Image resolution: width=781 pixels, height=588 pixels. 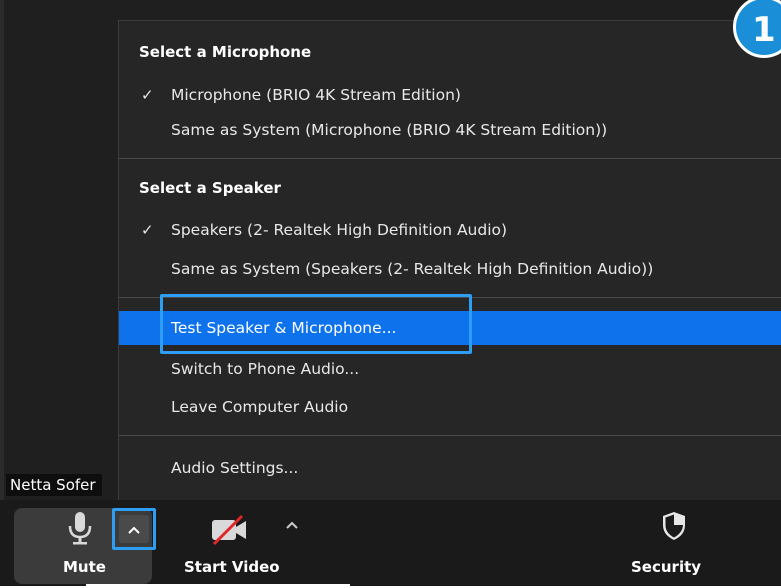 What do you see at coordinates (225, 52) in the screenshot?
I see `microphone-heading: Select a Microphone` at bounding box center [225, 52].